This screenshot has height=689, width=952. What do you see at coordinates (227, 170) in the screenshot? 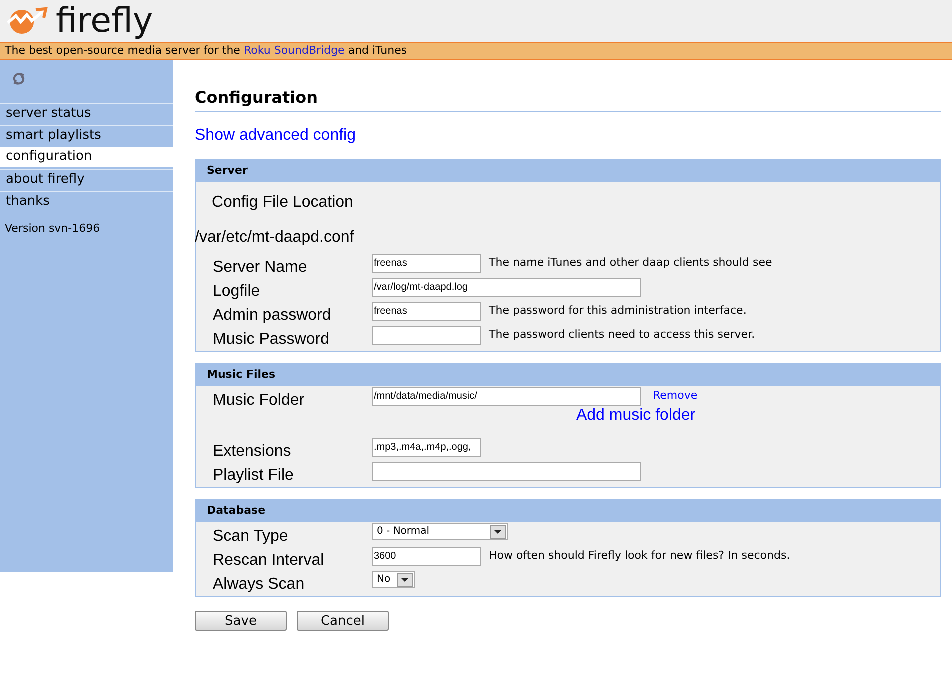
I see `section-title: Server` at bounding box center [227, 170].